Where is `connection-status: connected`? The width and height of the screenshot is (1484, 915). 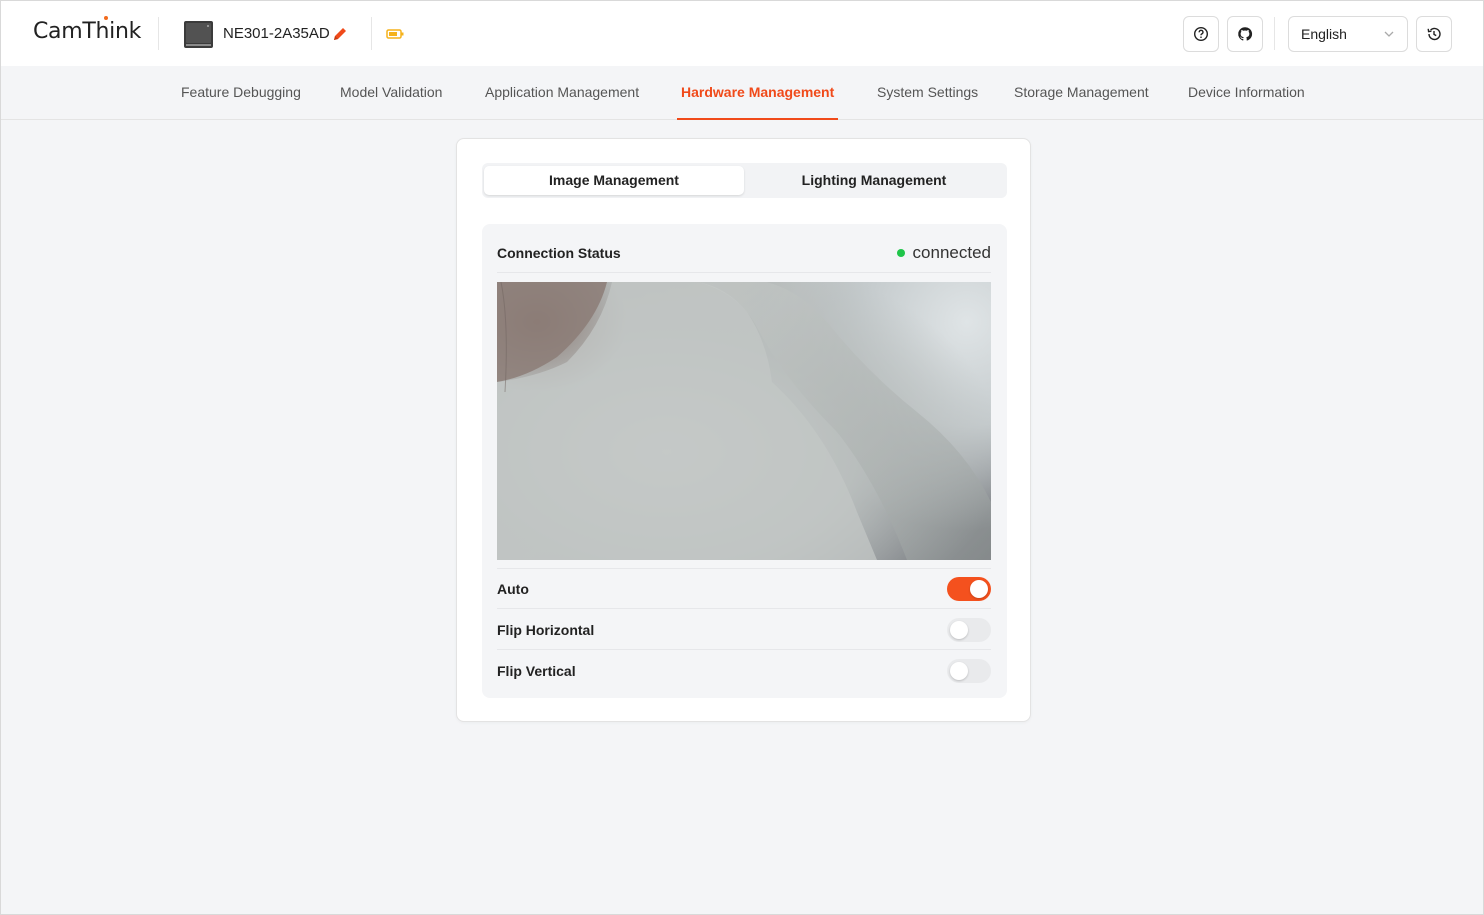
connection-status: connected is located at coordinates (943, 253).